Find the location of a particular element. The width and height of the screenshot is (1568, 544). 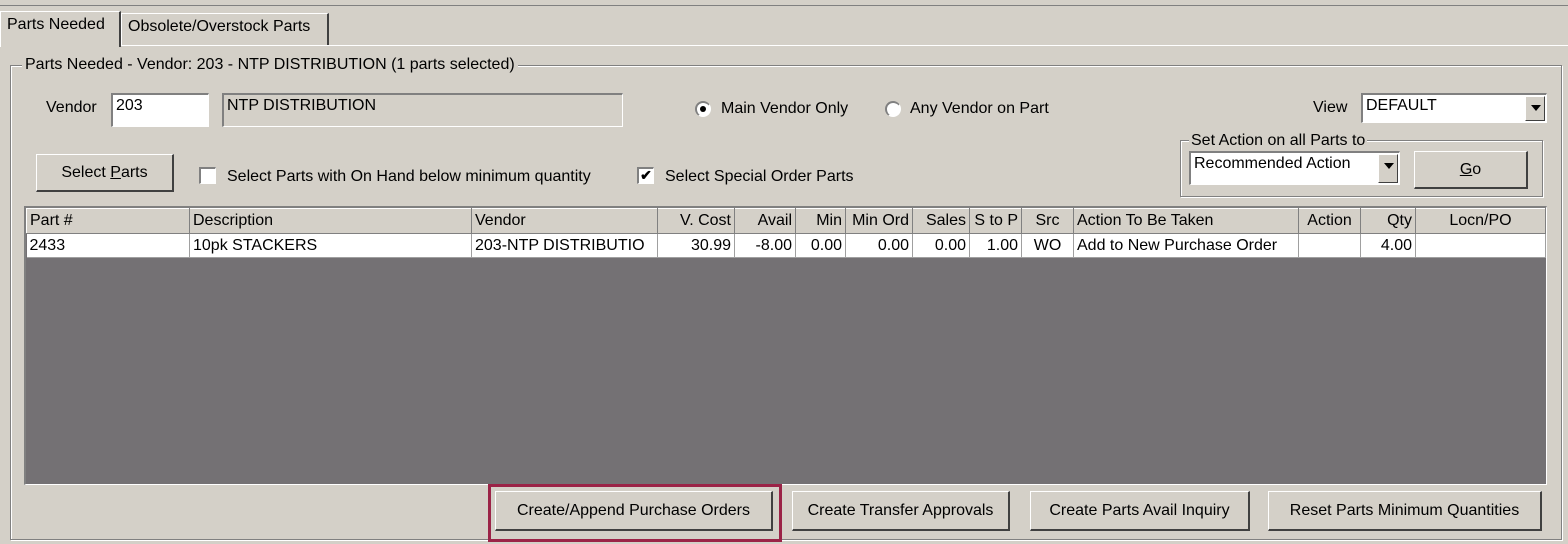

cell-action-to-be-taken: Add to New Purchase Order is located at coordinates (1186, 245).